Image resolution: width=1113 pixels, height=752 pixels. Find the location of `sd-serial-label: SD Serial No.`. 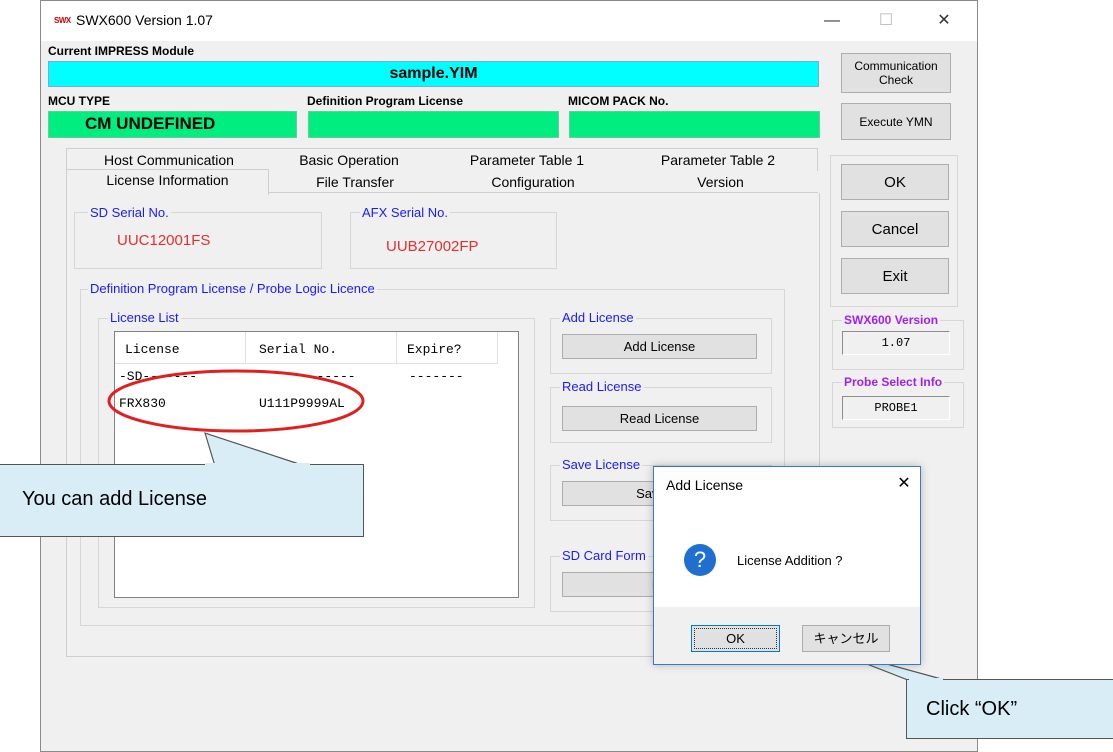

sd-serial-label: SD Serial No. is located at coordinates (129, 212).